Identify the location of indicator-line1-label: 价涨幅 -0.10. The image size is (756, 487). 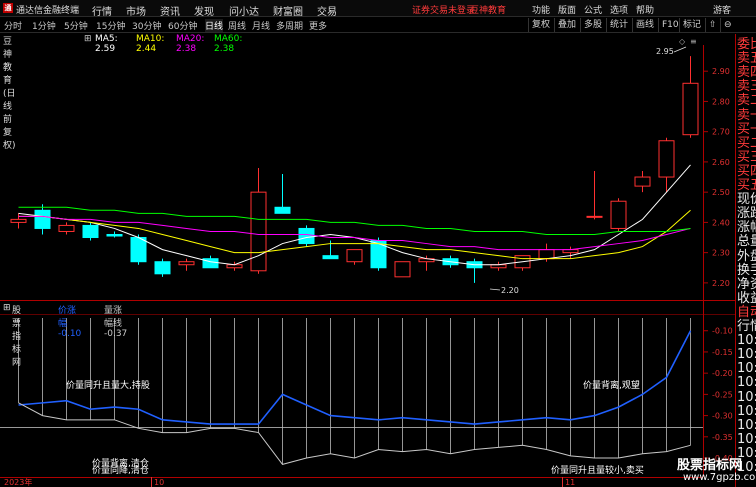
(70, 322).